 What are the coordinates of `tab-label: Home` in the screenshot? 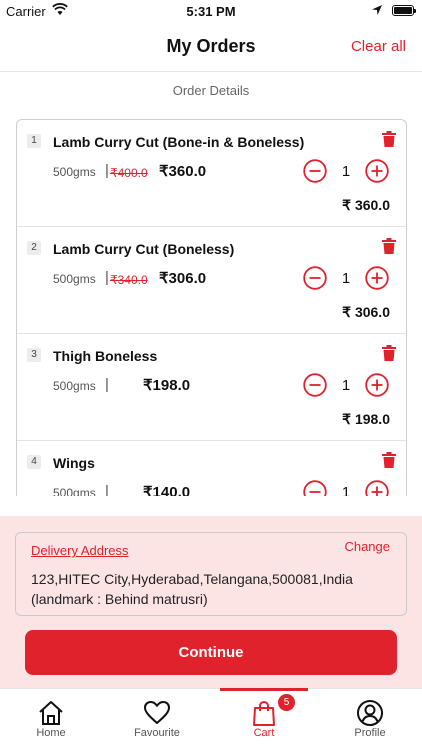 It's located at (51, 733).